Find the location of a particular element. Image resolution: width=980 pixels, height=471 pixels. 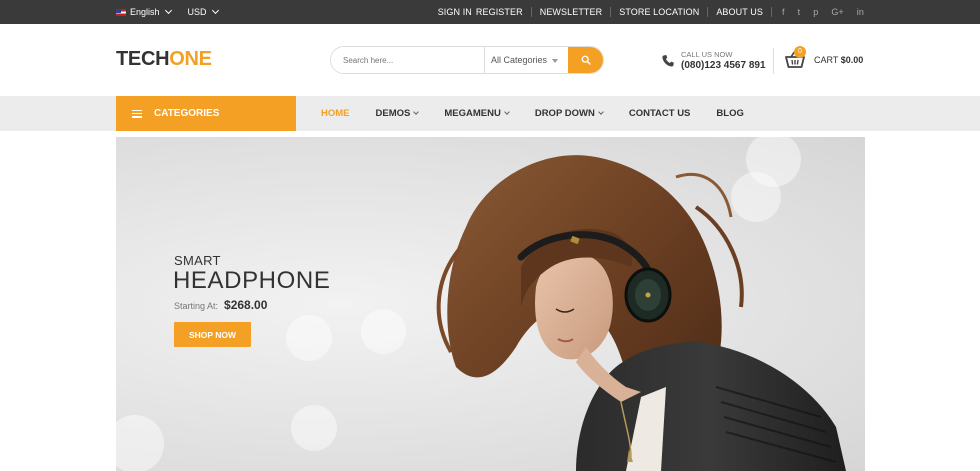

hero-title: HEADPHONE is located at coordinates (252, 280).